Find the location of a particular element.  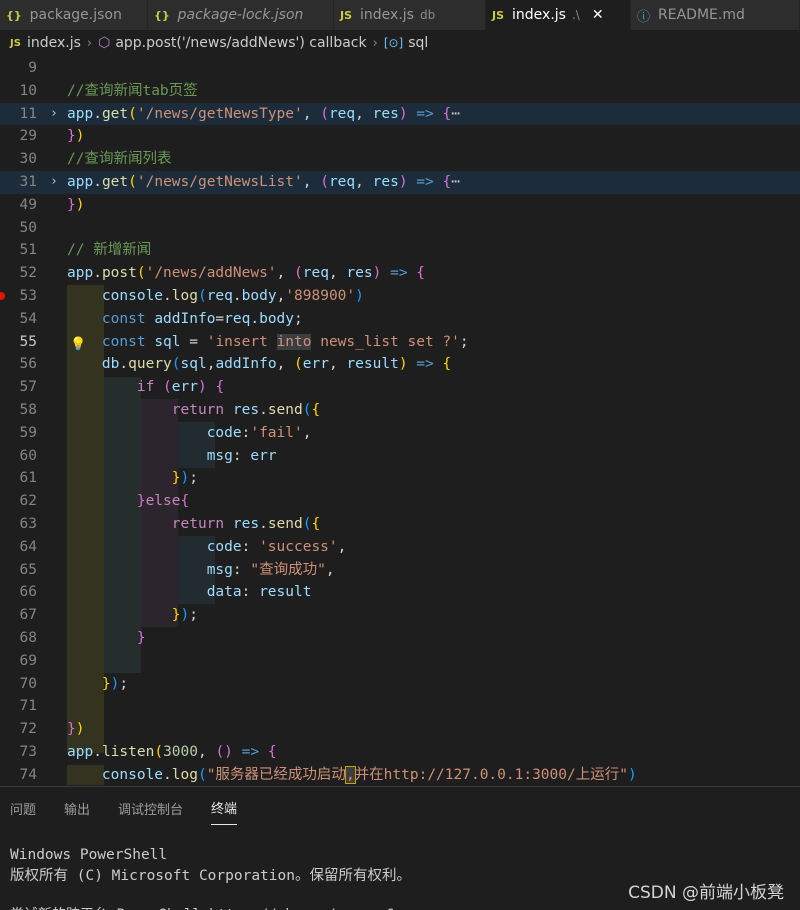

code-text: }else{ is located at coordinates (163, 501).